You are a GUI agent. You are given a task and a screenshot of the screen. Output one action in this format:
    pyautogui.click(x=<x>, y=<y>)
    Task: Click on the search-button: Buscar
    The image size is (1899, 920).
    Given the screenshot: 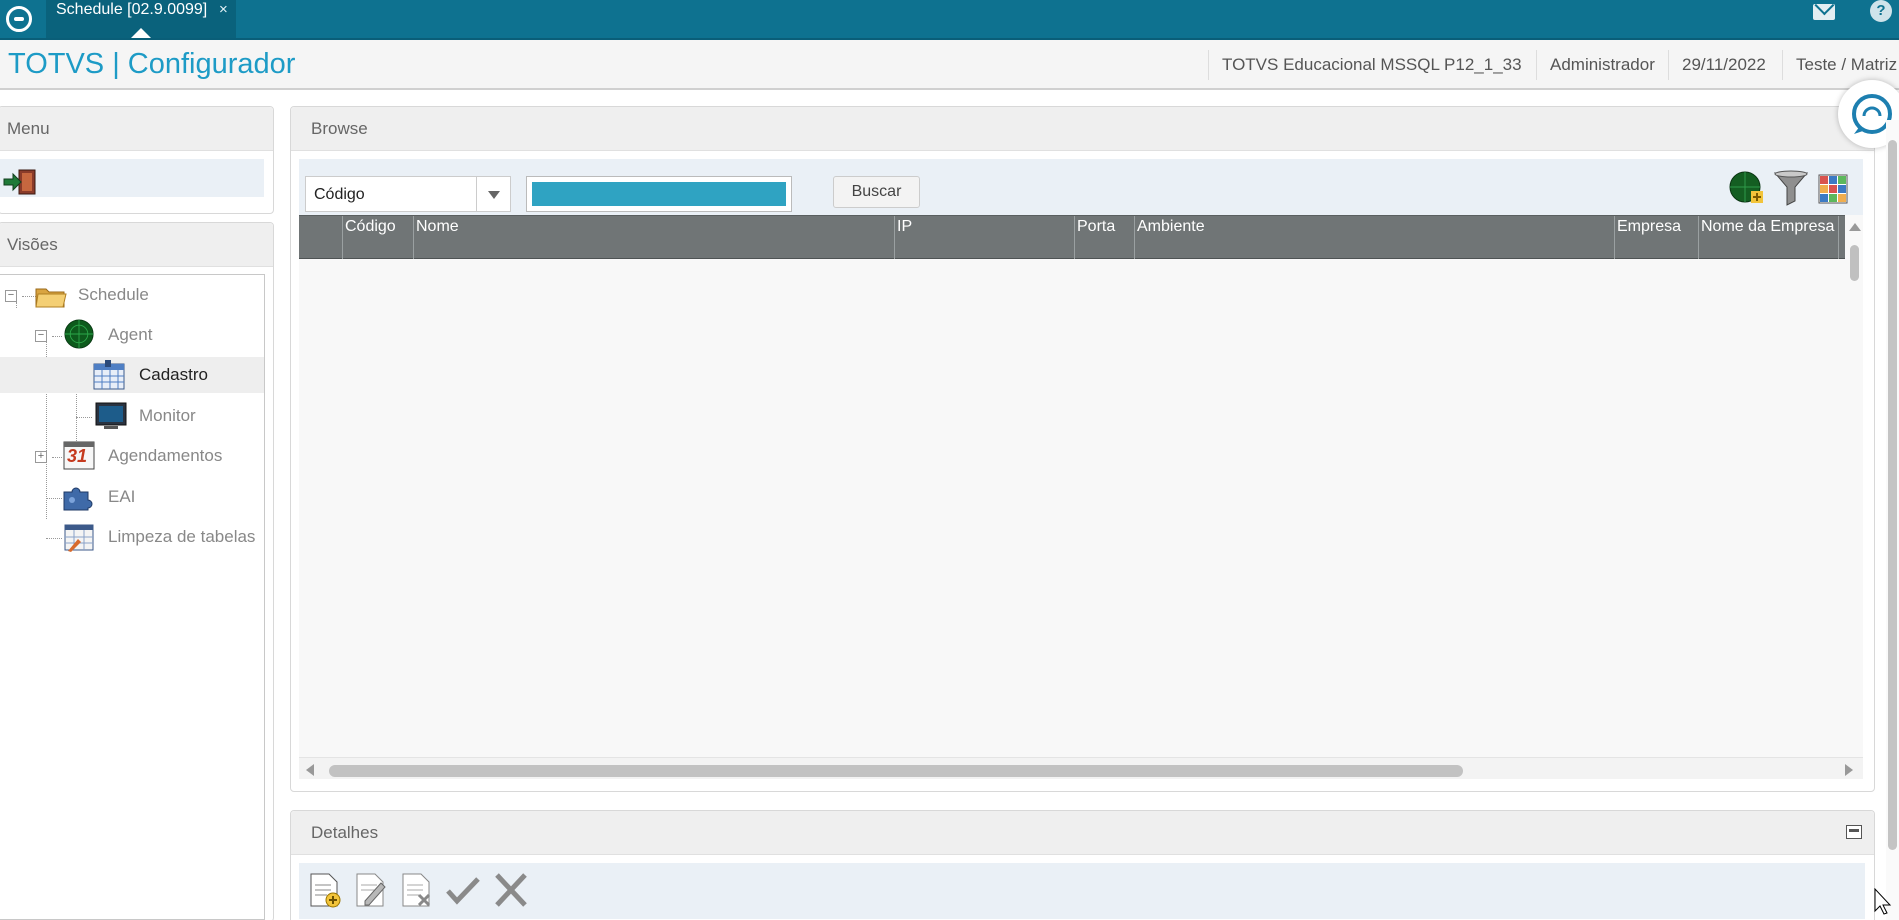 What is the action you would take?
    pyautogui.click(x=876, y=192)
    